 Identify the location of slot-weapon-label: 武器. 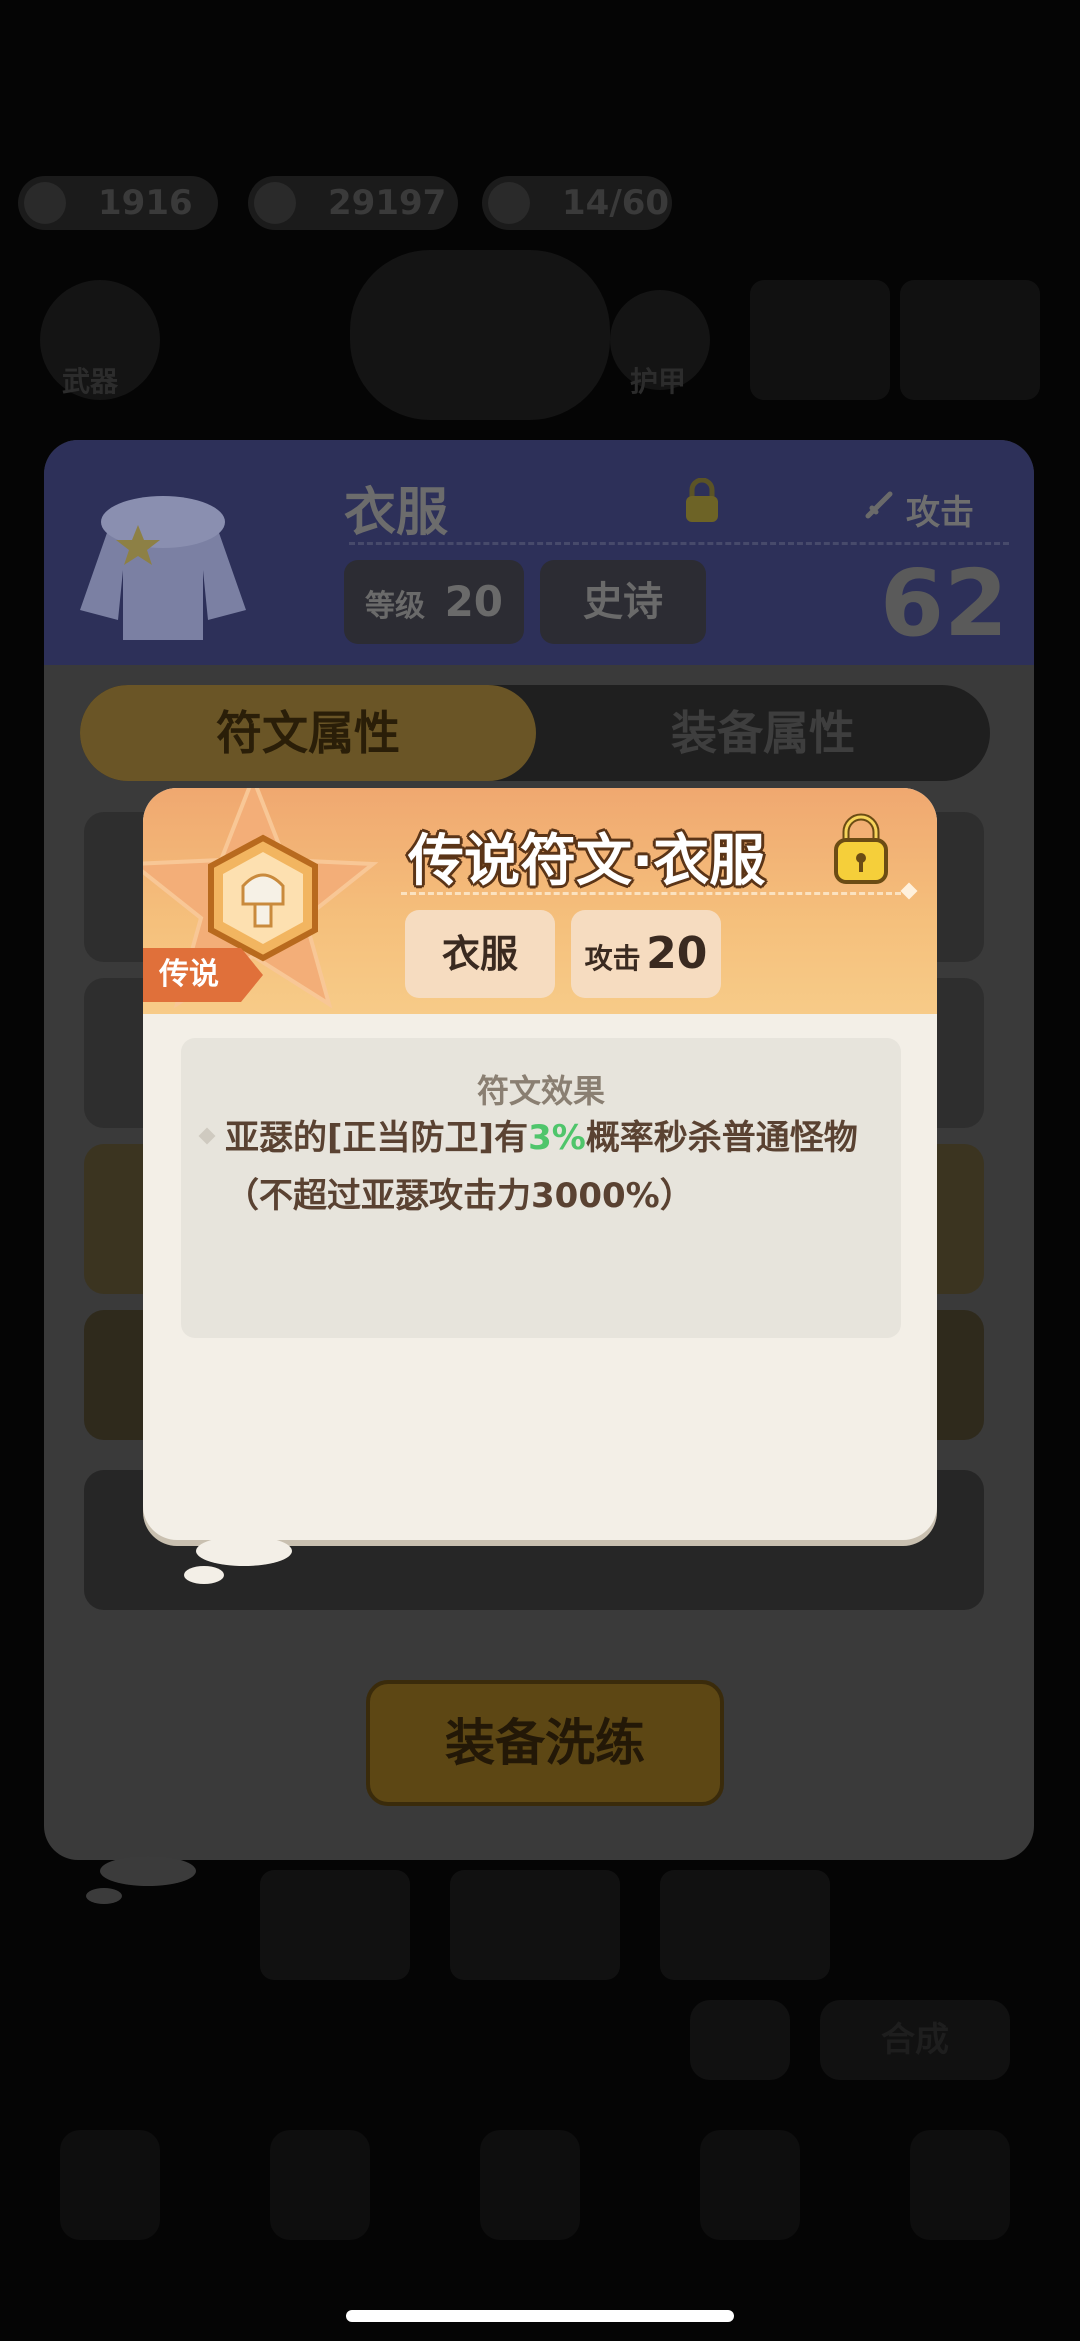
(90, 381).